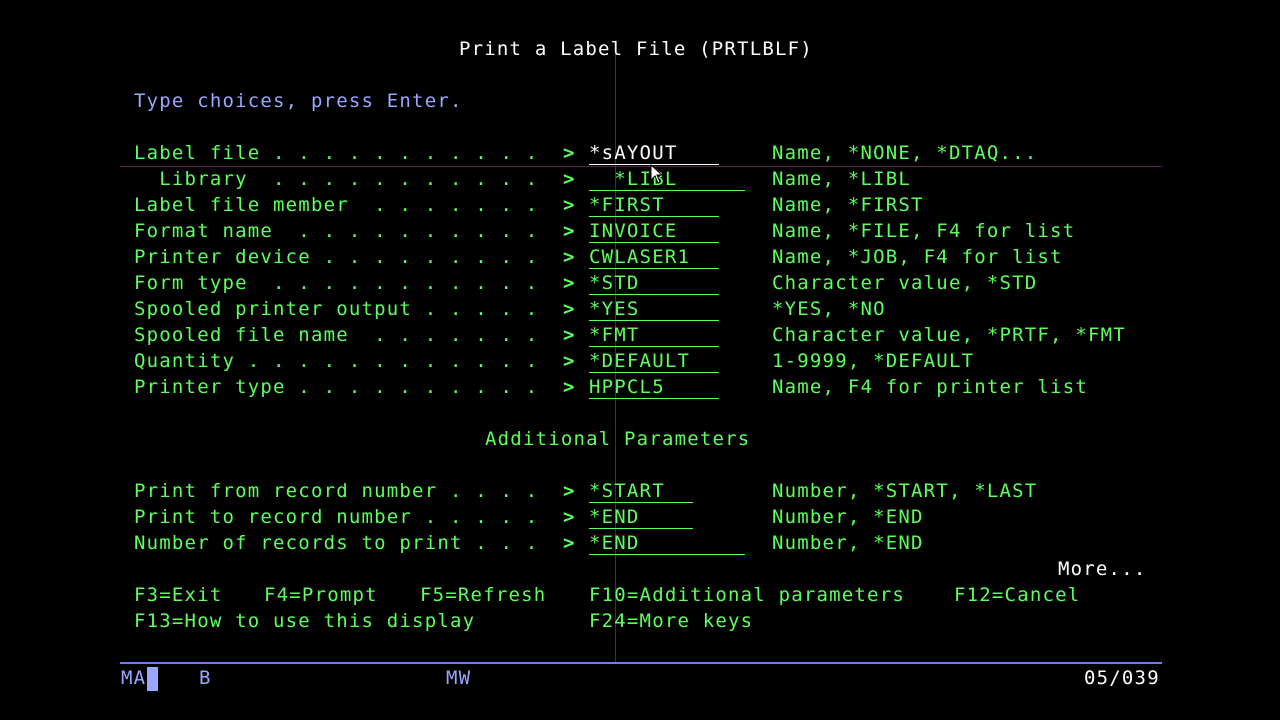  What do you see at coordinates (842, 179) in the screenshot?
I see `param-hint-library: Name, *LIBL` at bounding box center [842, 179].